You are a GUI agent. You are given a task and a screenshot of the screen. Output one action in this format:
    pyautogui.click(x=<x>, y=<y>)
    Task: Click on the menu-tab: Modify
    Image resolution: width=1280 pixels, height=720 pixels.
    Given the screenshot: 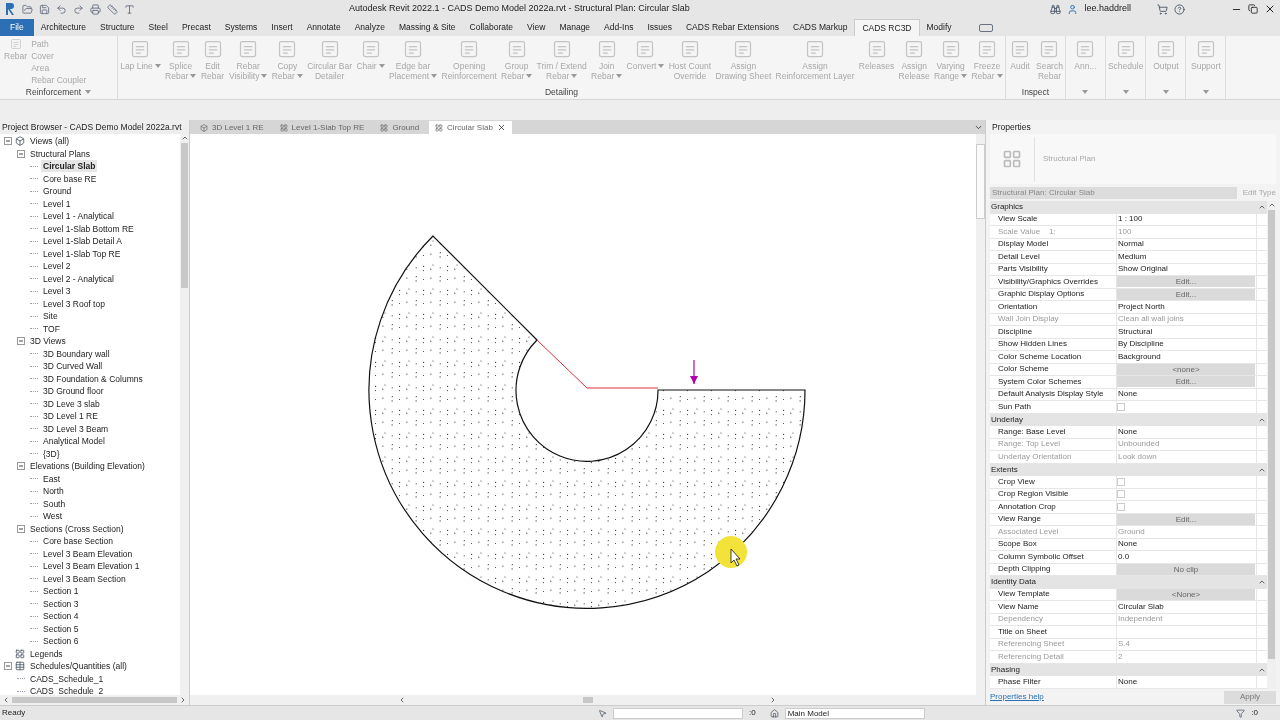 What is the action you would take?
    pyautogui.click(x=939, y=27)
    